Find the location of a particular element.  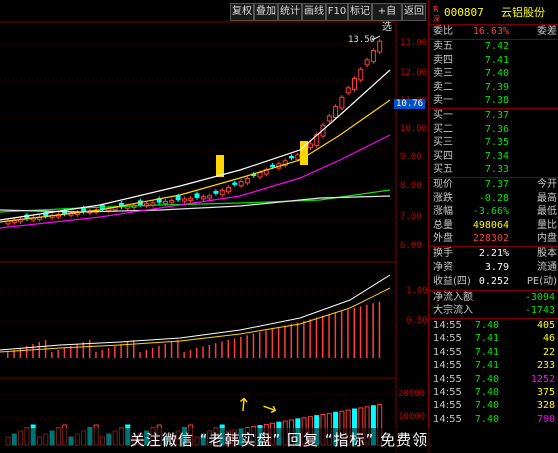

quote-label: 总量 is located at coordinates (443, 225).